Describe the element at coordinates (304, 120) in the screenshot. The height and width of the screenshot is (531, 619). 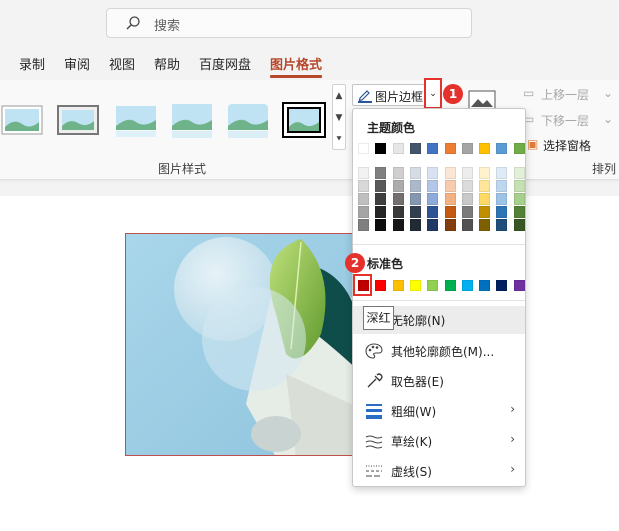
I see `picture-style-thumb-selected` at that location.